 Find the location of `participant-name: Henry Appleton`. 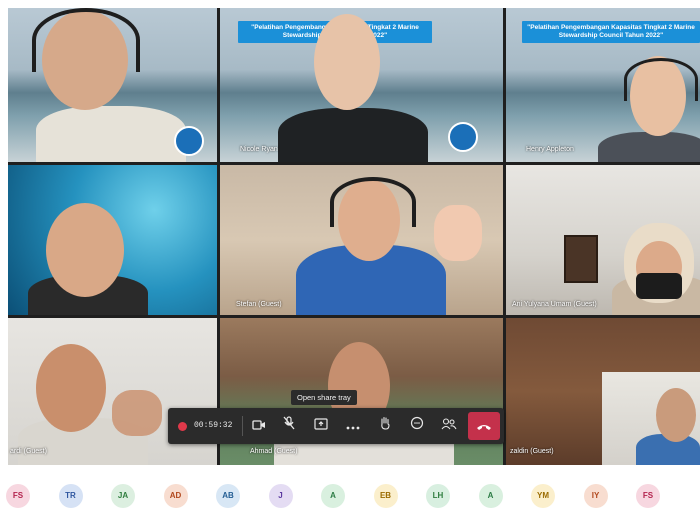

participant-name: Henry Appleton is located at coordinates (550, 149).